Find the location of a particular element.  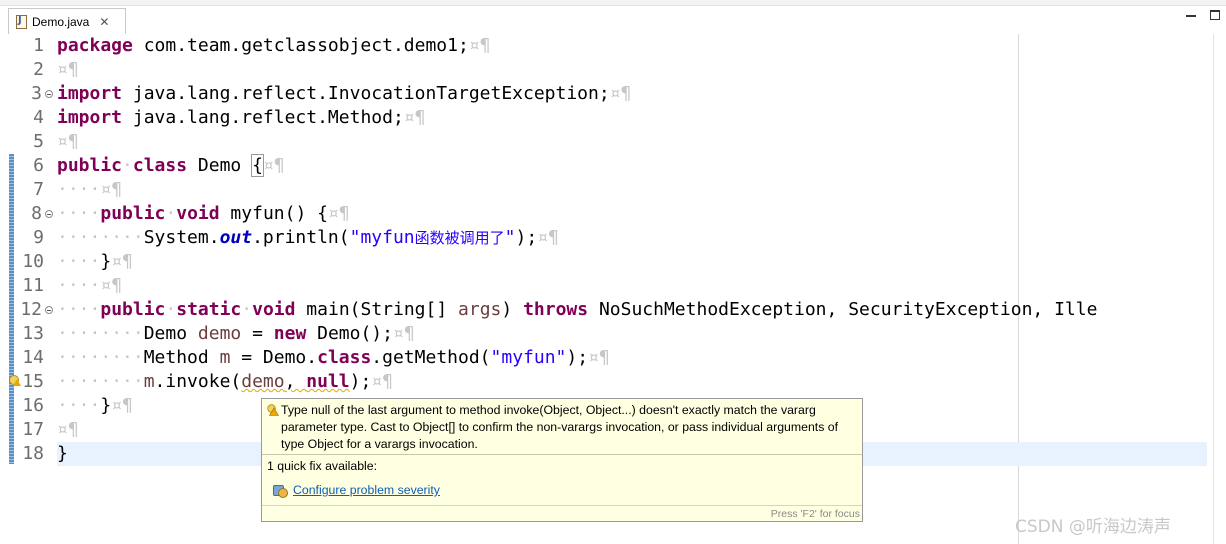

line-number: 10 is located at coordinates (33, 261).